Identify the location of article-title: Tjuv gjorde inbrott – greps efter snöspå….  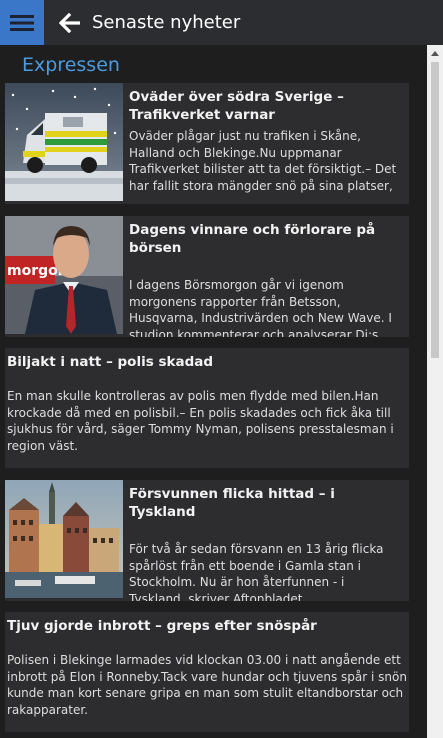
(207, 626).